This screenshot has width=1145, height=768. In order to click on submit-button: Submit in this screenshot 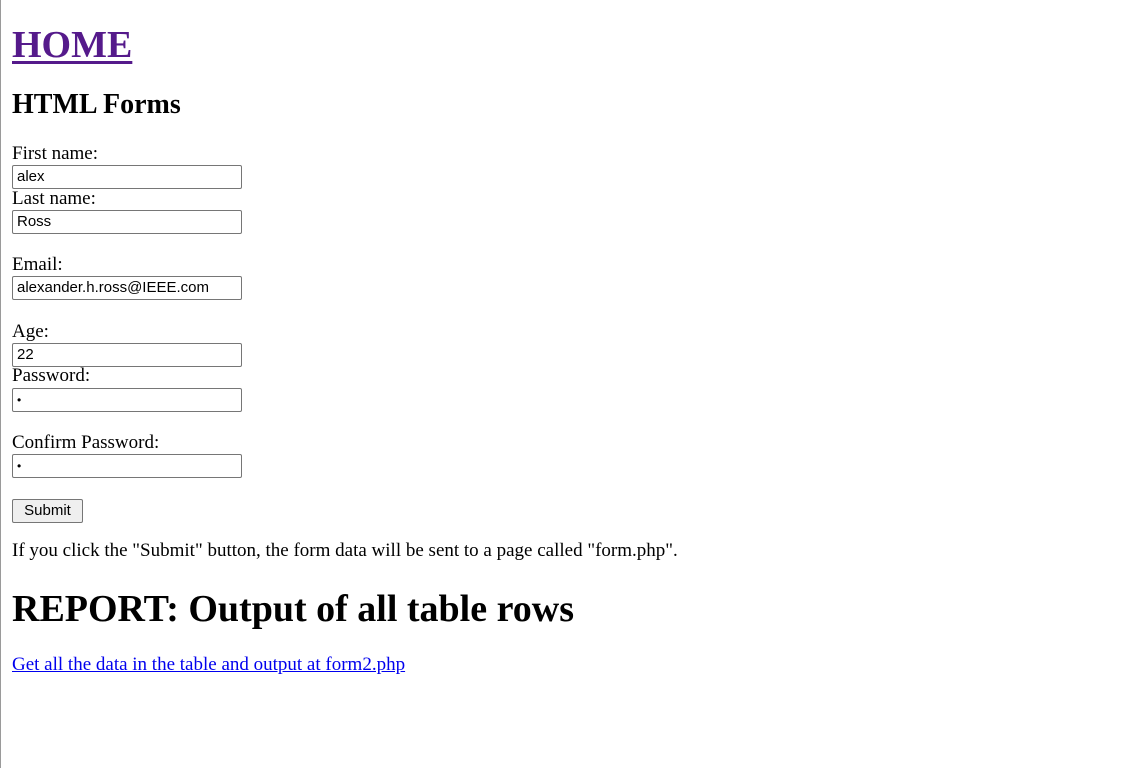, I will do `click(47, 511)`.